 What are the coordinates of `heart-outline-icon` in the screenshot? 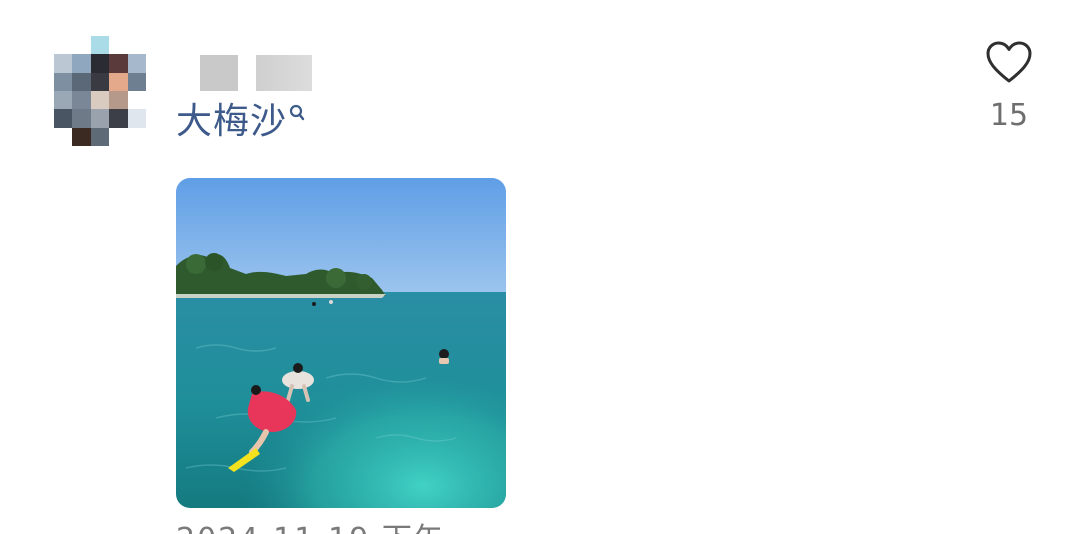 It's located at (1009, 62).